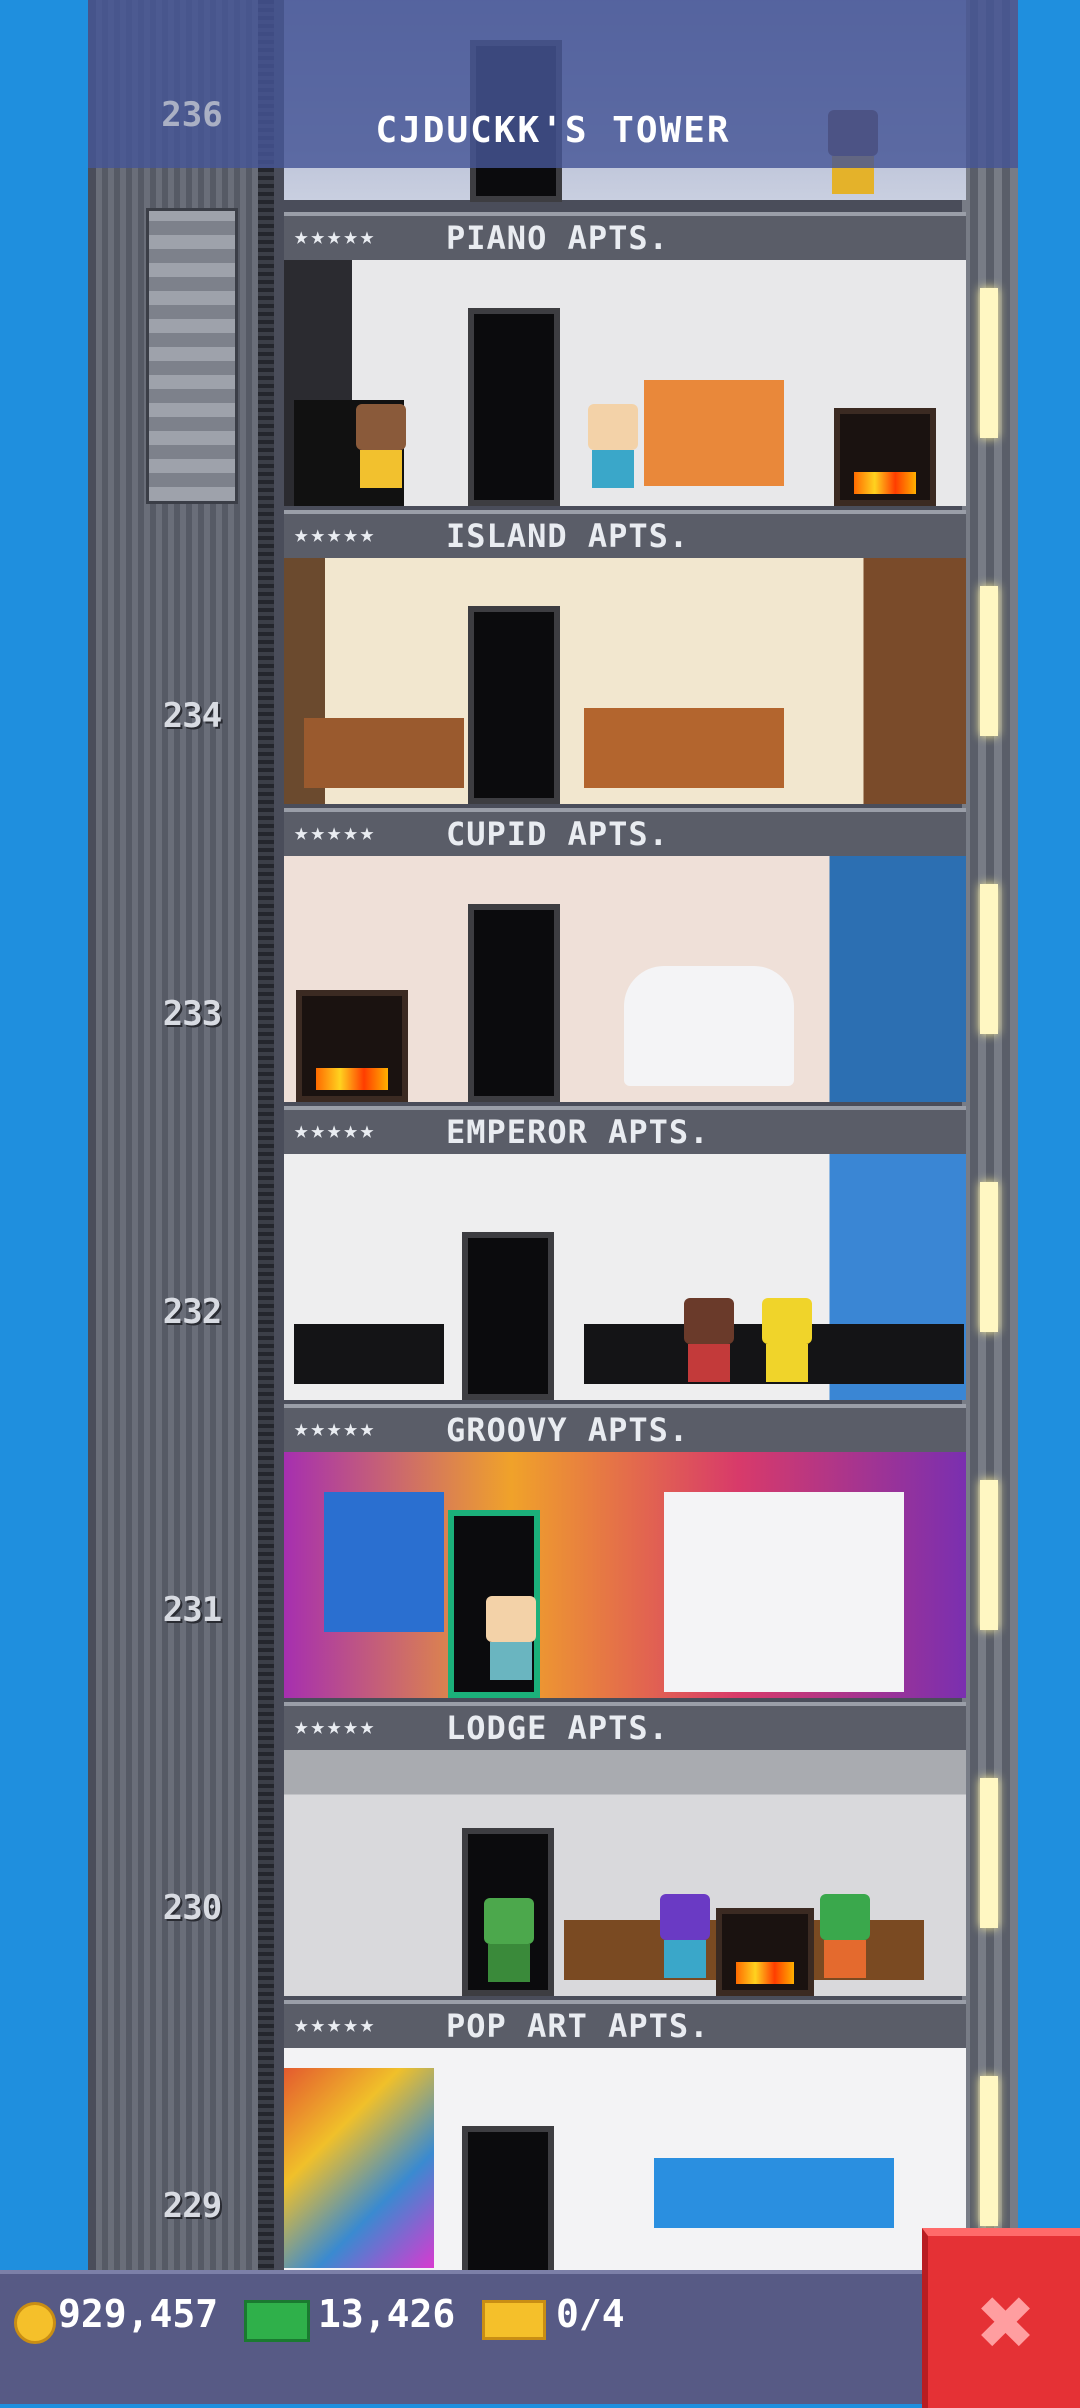  What do you see at coordinates (192, 2206) in the screenshot?
I see `floor-number: 229` at bounding box center [192, 2206].